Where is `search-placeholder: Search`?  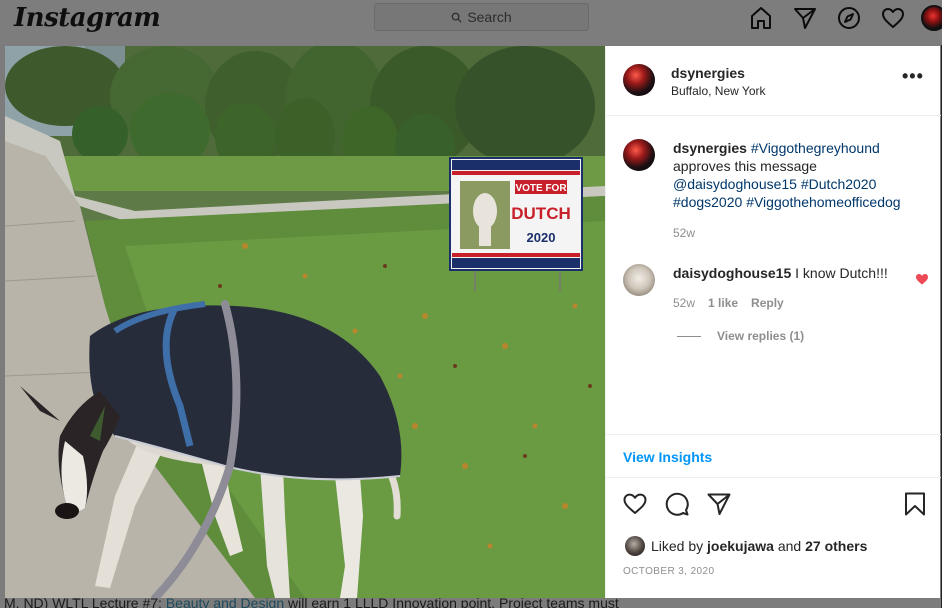 search-placeholder: Search is located at coordinates (489, 17).